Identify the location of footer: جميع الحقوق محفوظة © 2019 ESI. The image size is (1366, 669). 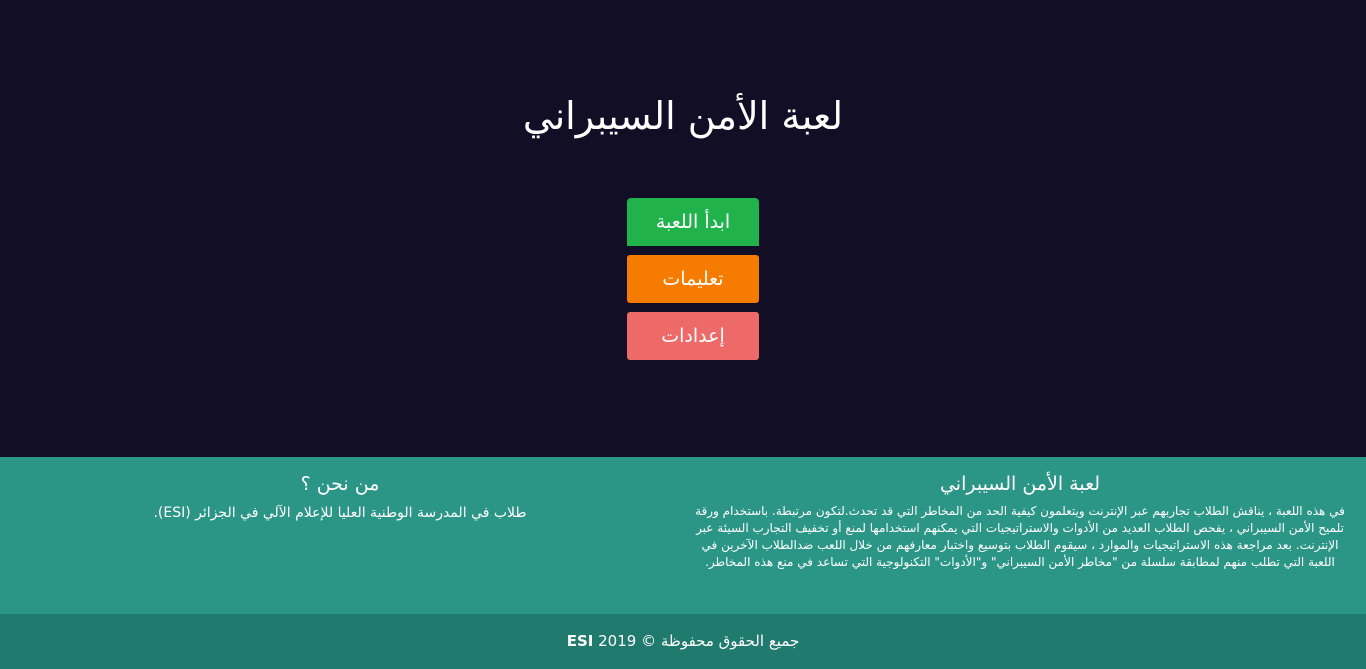
(683, 641).